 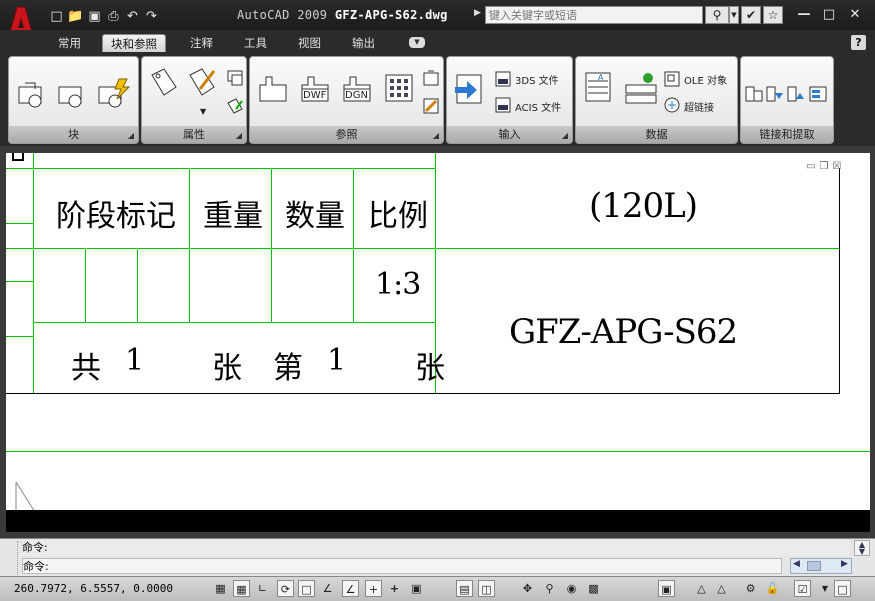 What do you see at coordinates (363, 43) in the screenshot?
I see `tab-output: 输出` at bounding box center [363, 43].